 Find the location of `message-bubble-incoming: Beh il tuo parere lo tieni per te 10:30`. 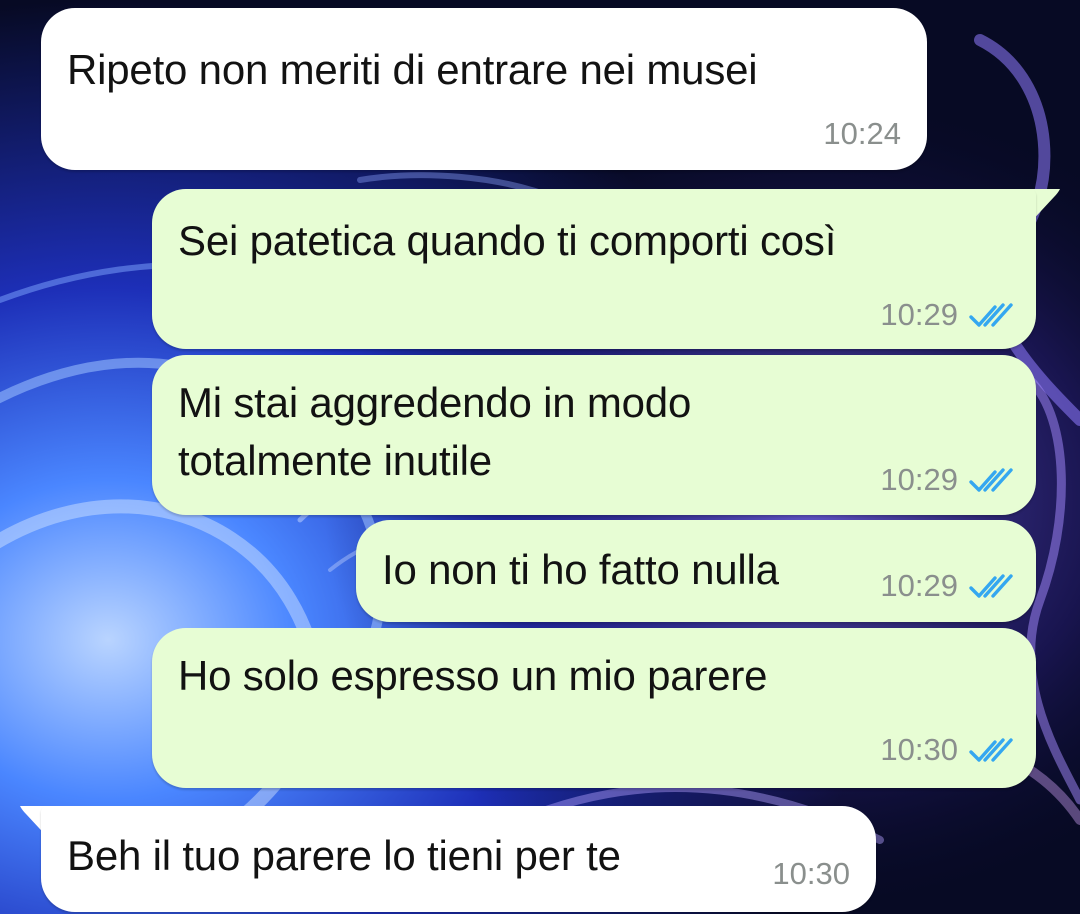

message-bubble-incoming: Beh il tuo parere lo tieni per te 10:30 is located at coordinates (458, 859).